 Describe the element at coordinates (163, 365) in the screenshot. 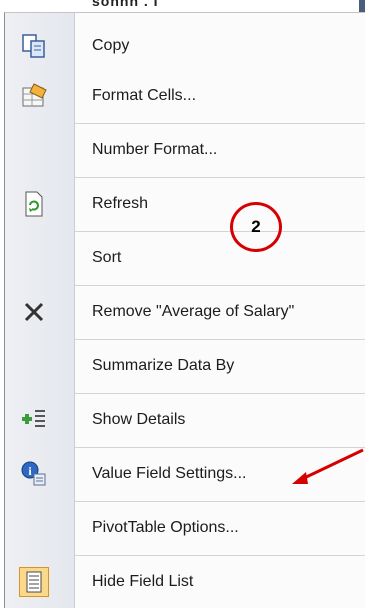

I see `menu-item-label: Summarize Data By` at that location.